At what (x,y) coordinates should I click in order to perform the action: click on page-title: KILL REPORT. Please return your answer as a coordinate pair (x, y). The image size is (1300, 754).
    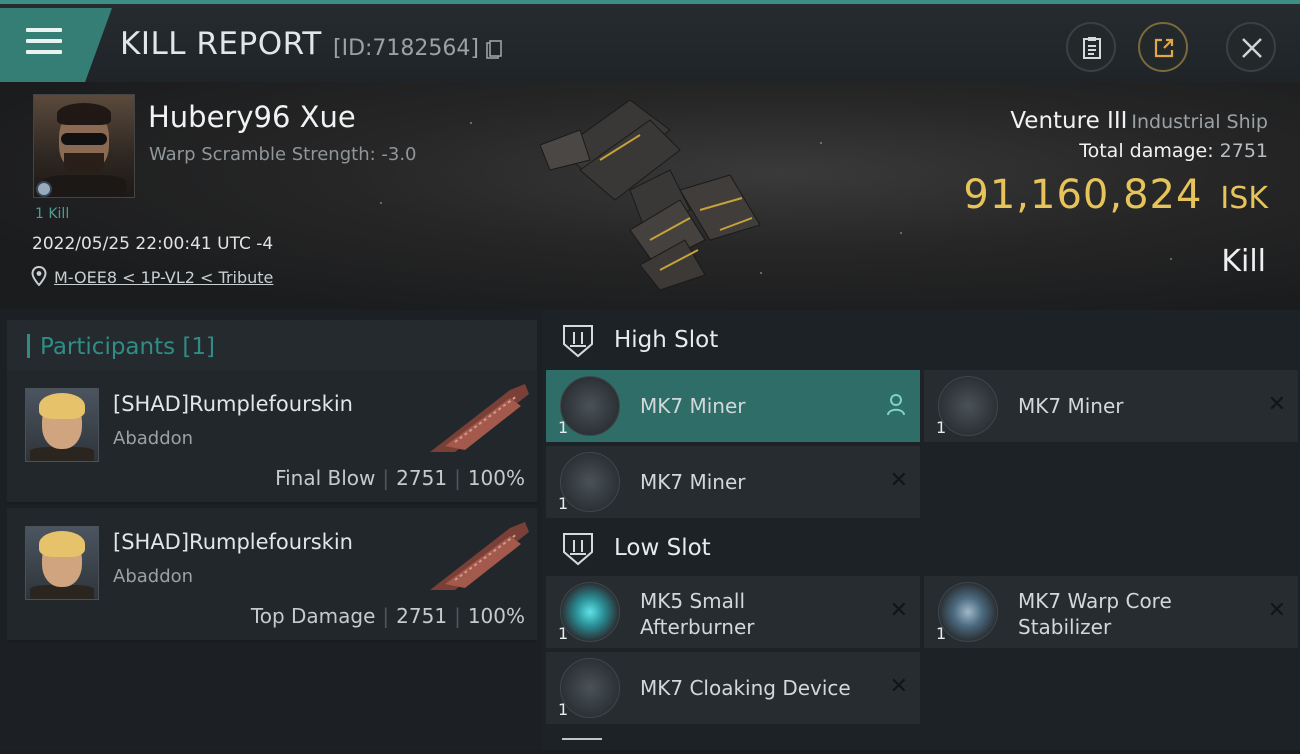
    Looking at the image, I should click on (221, 44).